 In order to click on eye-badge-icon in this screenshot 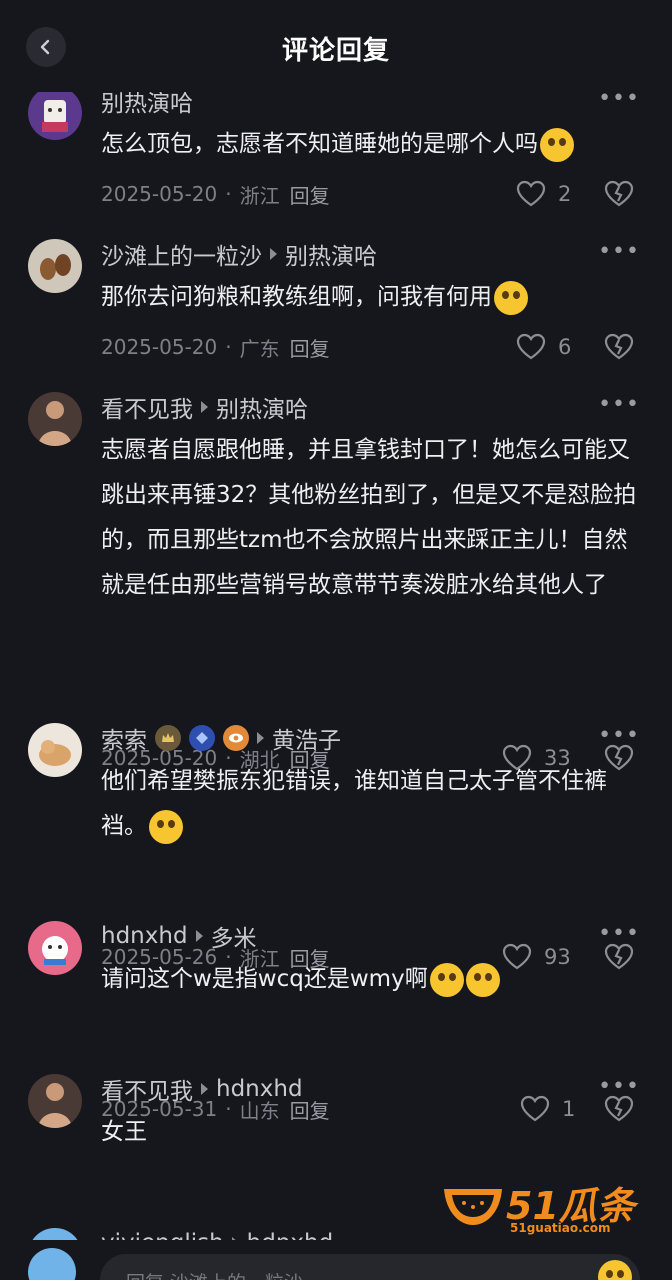, I will do `click(236, 738)`.